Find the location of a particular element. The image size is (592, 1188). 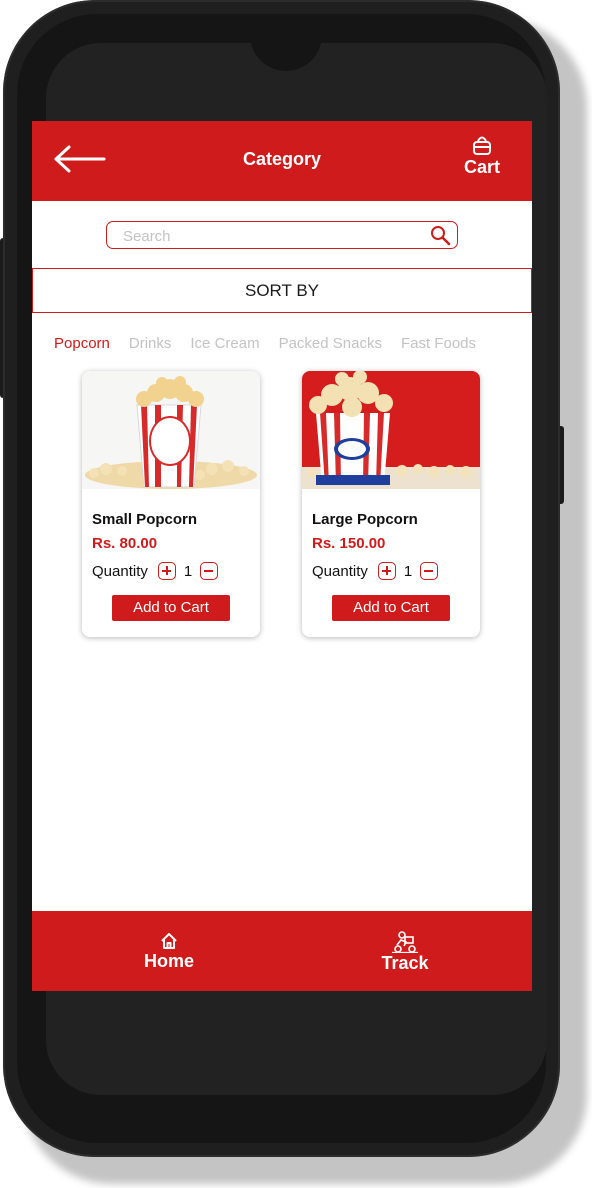

track-icon is located at coordinates (405, 942).